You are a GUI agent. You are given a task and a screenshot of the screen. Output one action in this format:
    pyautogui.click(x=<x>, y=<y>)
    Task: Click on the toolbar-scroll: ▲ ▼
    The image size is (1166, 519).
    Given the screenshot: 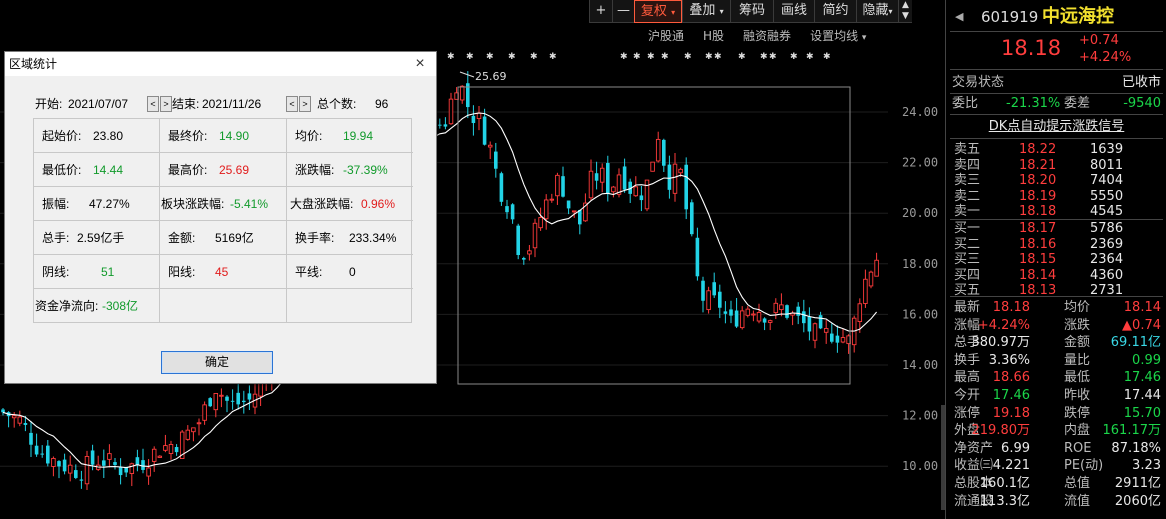 What is the action you would take?
    pyautogui.click(x=905, y=11)
    